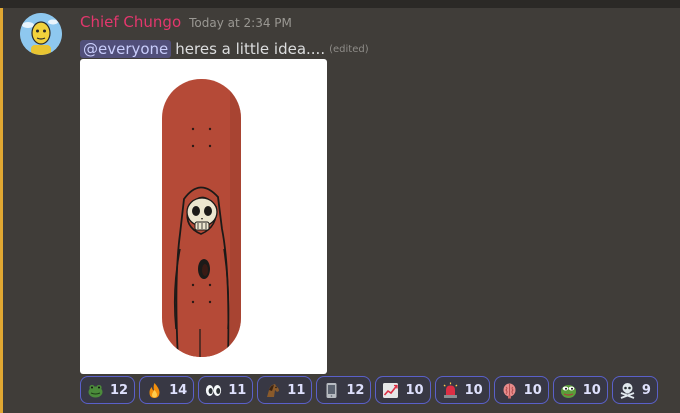 Image resolution: width=680 pixels, height=413 pixels. What do you see at coordinates (272, 390) in the screenshot?
I see `horse-icon` at bounding box center [272, 390].